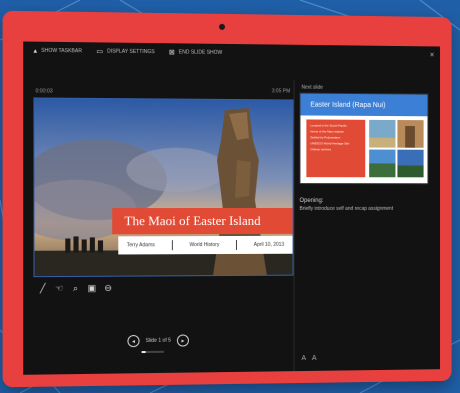 Image resolution: width=460 pixels, height=393 pixels. What do you see at coordinates (152, 352) in the screenshot?
I see `slide-progress-bar` at bounding box center [152, 352].